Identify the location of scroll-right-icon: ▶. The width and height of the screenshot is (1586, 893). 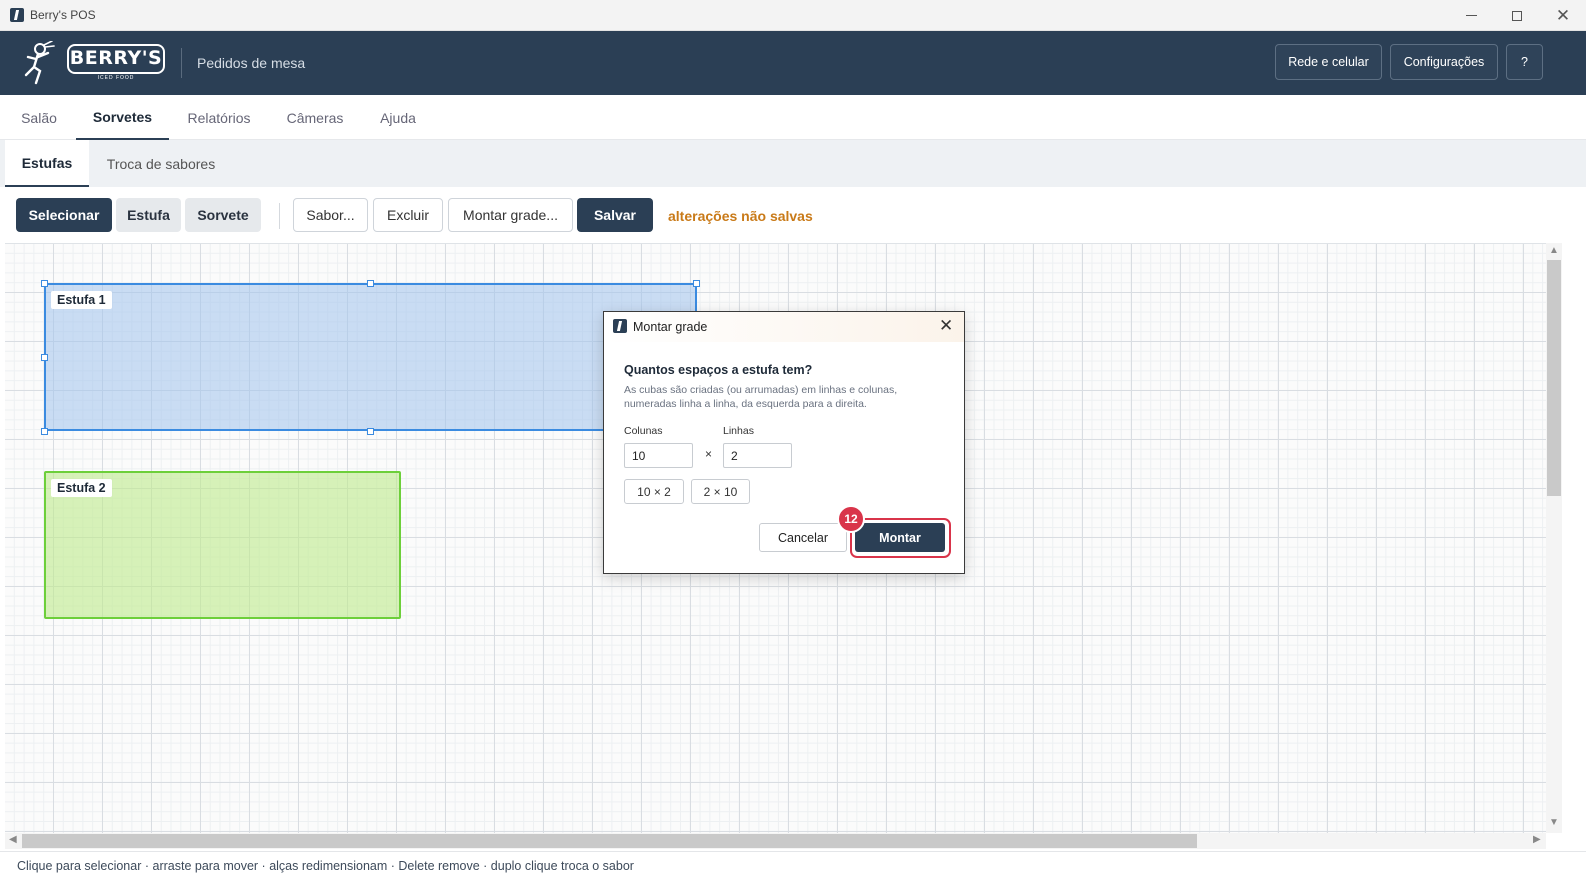
(1537, 839).